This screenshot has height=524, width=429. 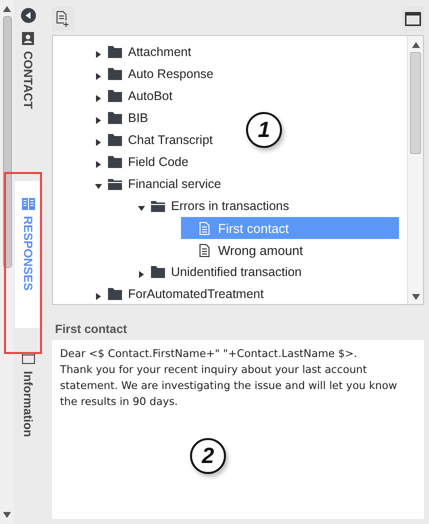 I want to click on side-tab: Information, so click(x=28, y=395).